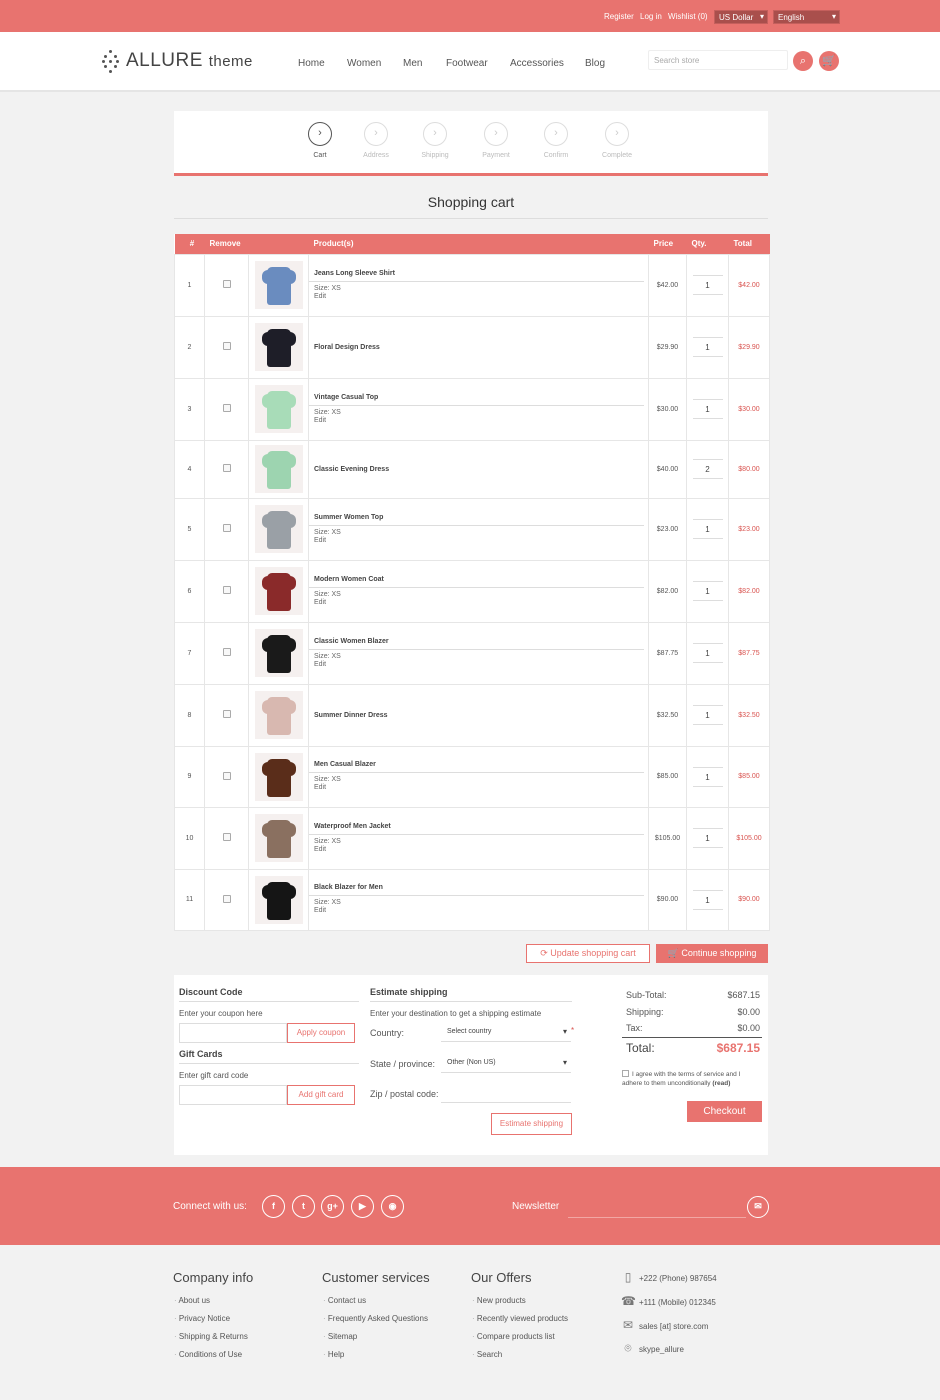 This screenshot has width=940, height=1400. What do you see at coordinates (344, 1300) in the screenshot?
I see `footer-link-contact: Contact us` at bounding box center [344, 1300].